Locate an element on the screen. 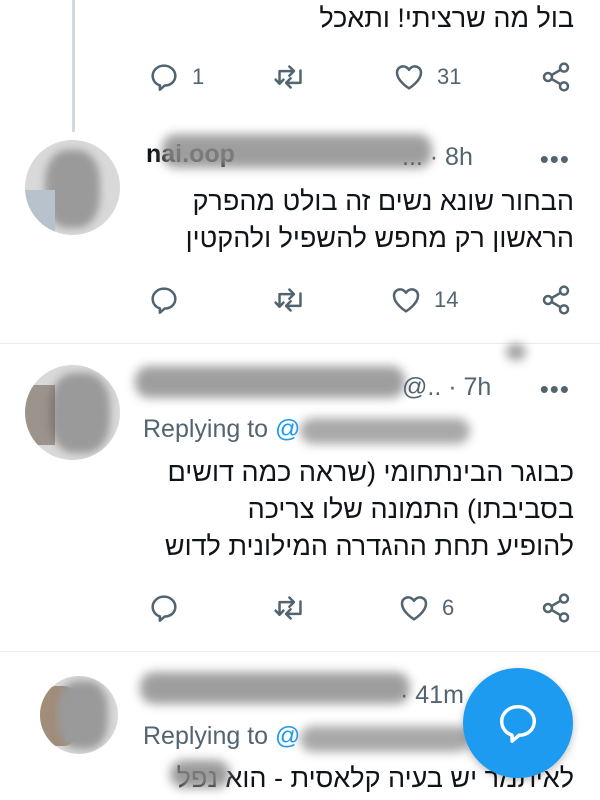  tweet-2-line-2: הראשון רק מחפש להשפיל ולהקטין is located at coordinates (379, 238).